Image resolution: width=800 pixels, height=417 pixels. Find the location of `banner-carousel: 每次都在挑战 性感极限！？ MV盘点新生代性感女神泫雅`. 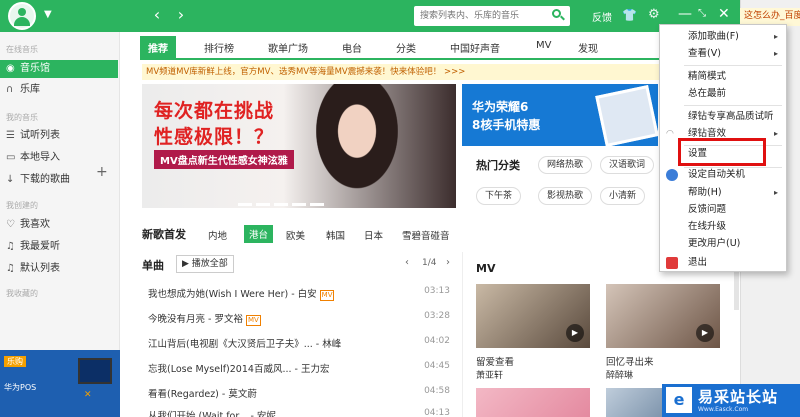

banner-carousel: 每次都在挑战 性感极限！？ MV盘点新生代性感女神泫雅 is located at coordinates (299, 146).